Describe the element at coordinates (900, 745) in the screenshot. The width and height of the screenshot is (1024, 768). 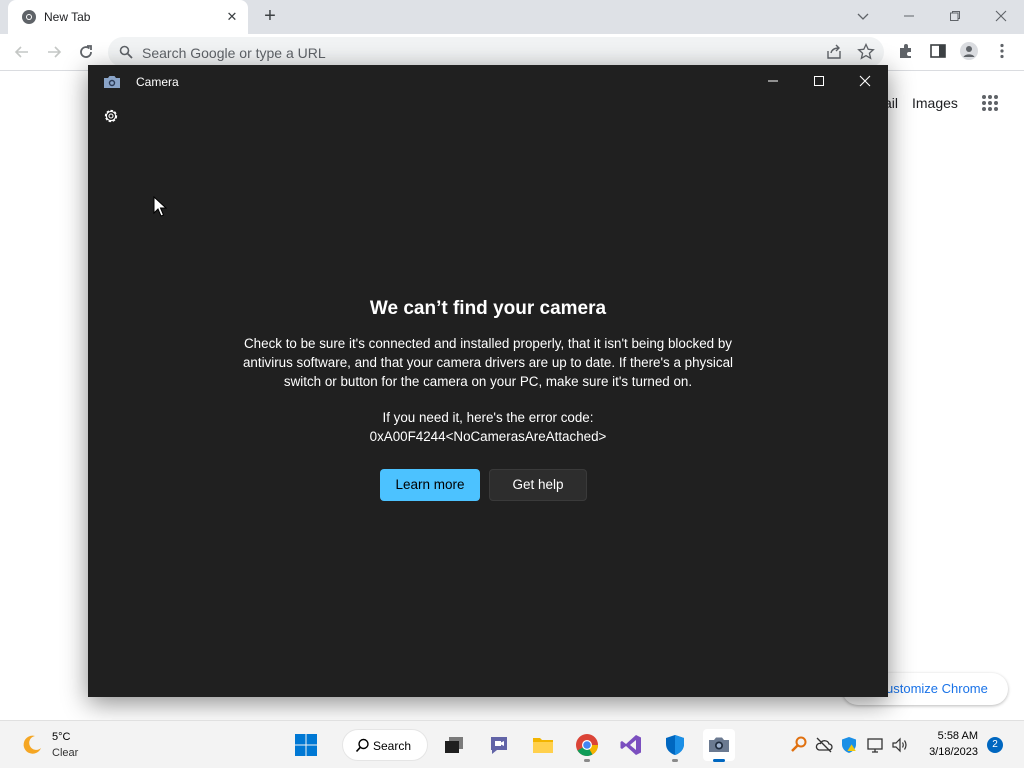
I see `volume-icon` at that location.